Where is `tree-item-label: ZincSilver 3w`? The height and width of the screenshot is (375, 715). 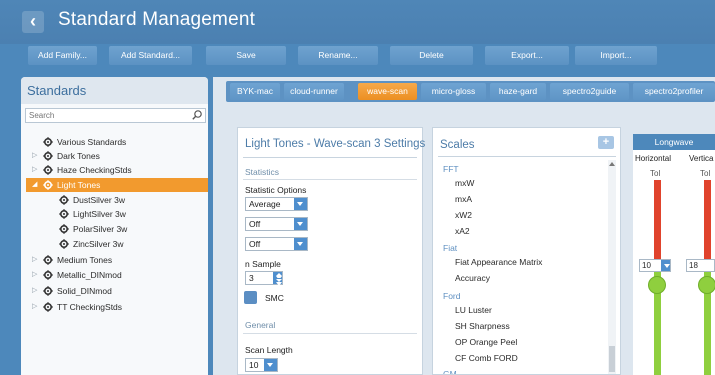
tree-item-label: ZincSilver 3w is located at coordinates (98, 244).